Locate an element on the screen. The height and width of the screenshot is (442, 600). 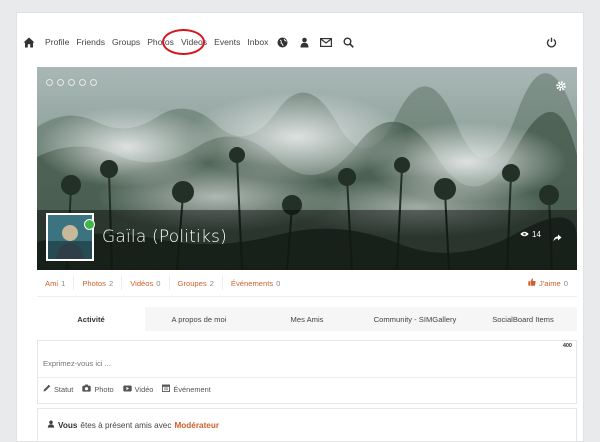
eye-icon is located at coordinates (524, 234).